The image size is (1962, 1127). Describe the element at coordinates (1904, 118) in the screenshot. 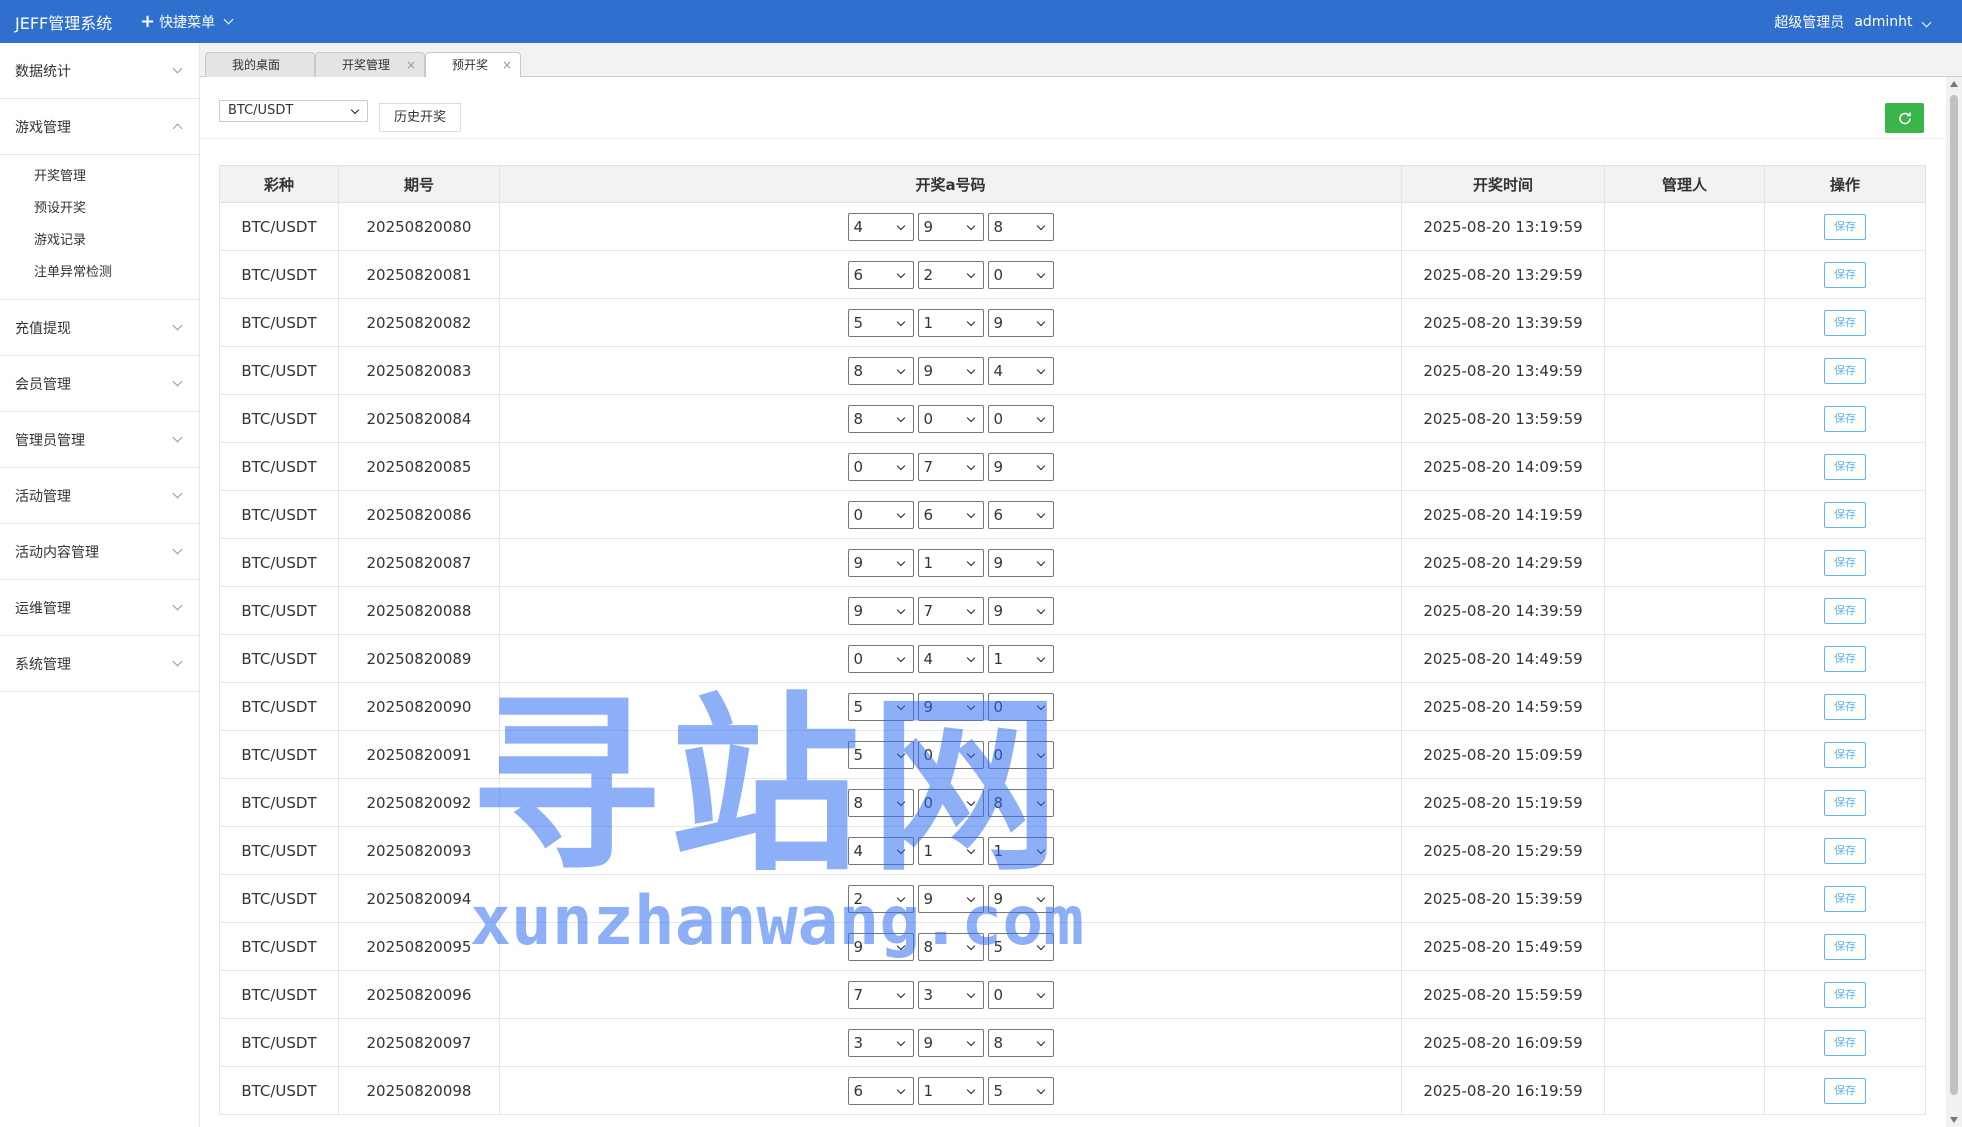

I see `refresh-button` at that location.